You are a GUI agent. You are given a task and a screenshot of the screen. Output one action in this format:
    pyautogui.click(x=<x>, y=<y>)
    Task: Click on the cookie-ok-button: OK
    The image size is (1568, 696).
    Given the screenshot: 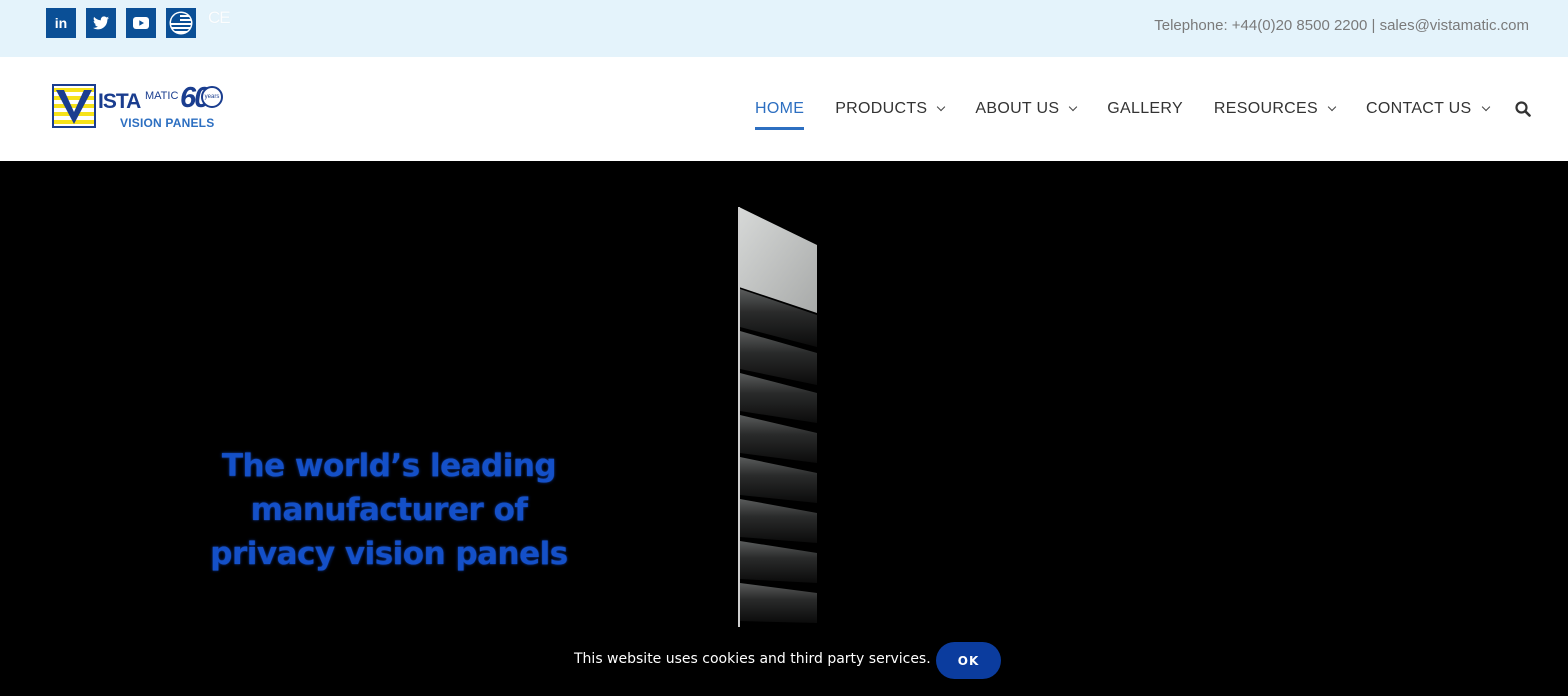 What is the action you would take?
    pyautogui.click(x=968, y=660)
    